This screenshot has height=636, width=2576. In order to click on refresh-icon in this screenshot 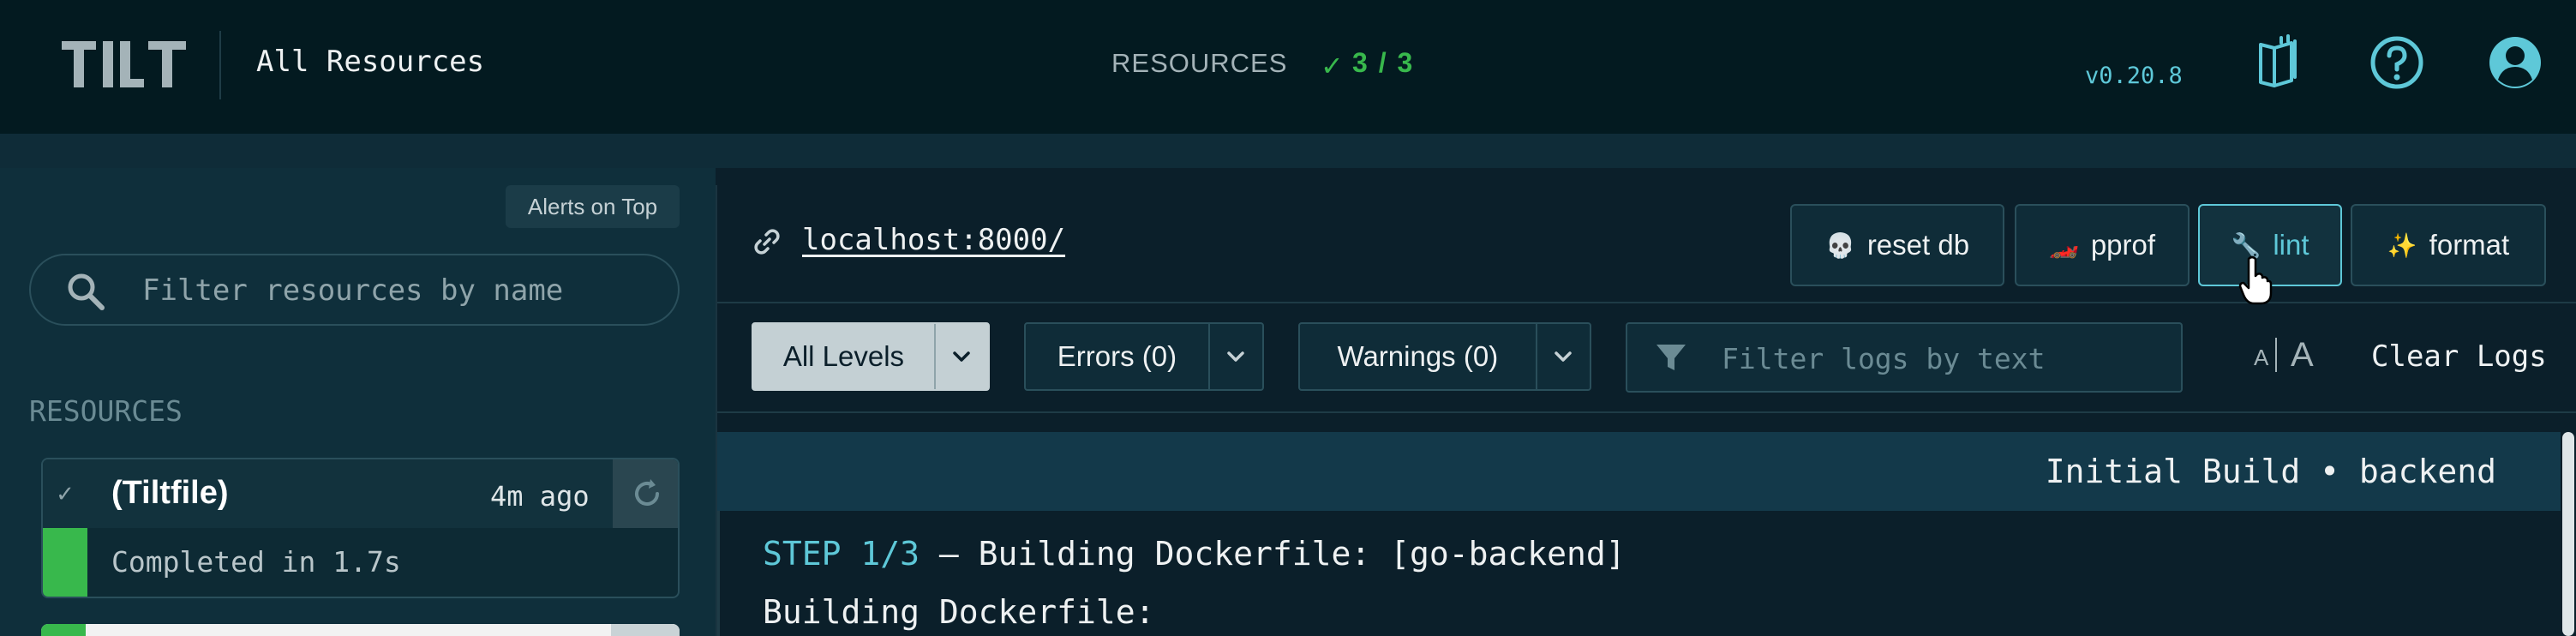, I will do `click(647, 492)`.